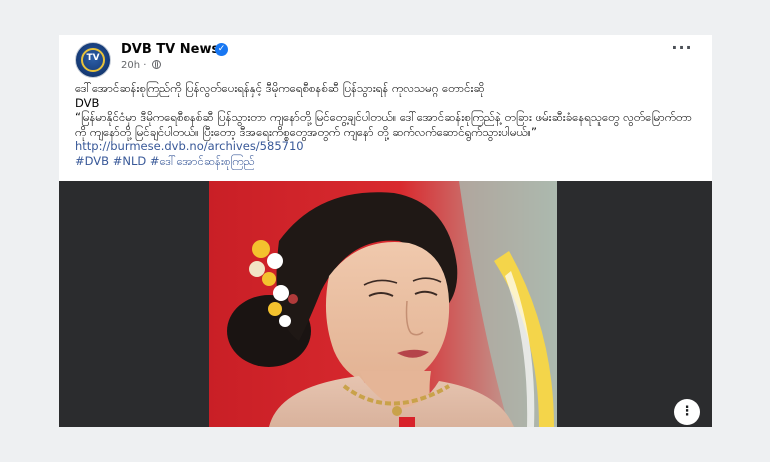 The height and width of the screenshot is (462, 770). Describe the element at coordinates (156, 64) in the screenshot. I see `globe-icon` at that location.